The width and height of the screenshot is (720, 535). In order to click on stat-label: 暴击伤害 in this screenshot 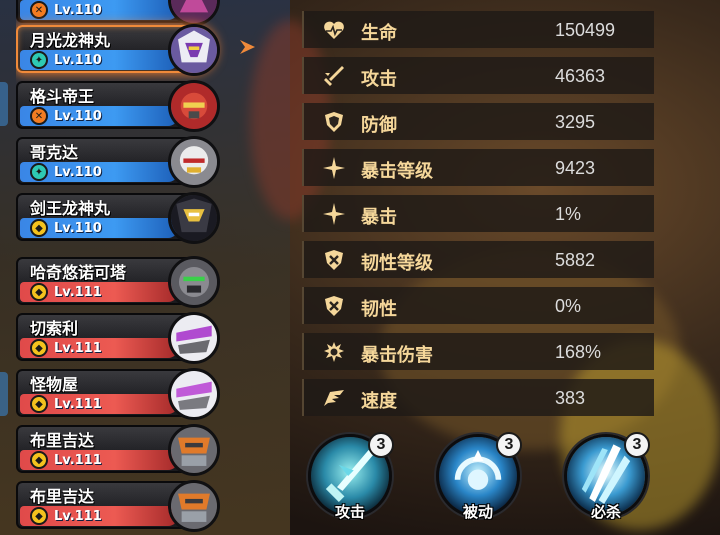, I will do `click(397, 355)`.